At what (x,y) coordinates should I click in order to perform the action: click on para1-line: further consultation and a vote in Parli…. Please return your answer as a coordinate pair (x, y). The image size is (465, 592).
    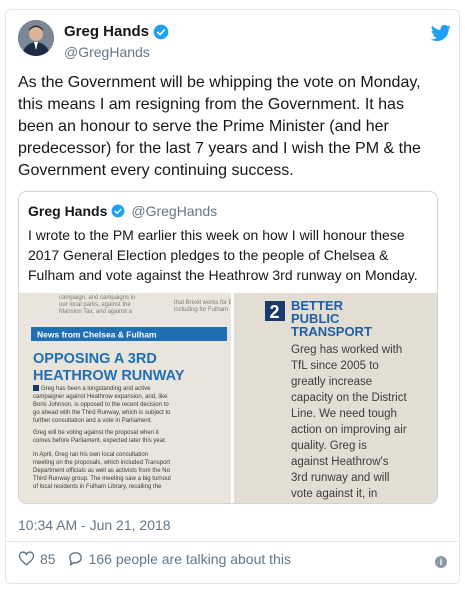
    Looking at the image, I should click on (92, 421).